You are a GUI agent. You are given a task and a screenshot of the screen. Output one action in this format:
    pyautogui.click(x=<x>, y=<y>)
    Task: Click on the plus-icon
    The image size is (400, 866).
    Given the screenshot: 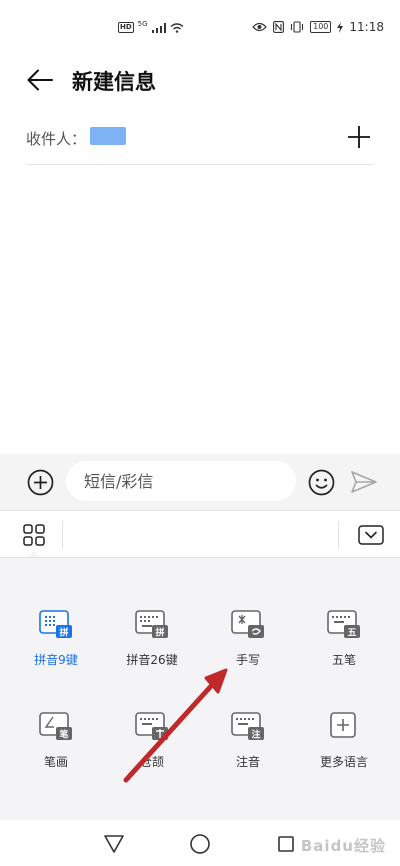 What is the action you would take?
    pyautogui.click(x=359, y=137)
    